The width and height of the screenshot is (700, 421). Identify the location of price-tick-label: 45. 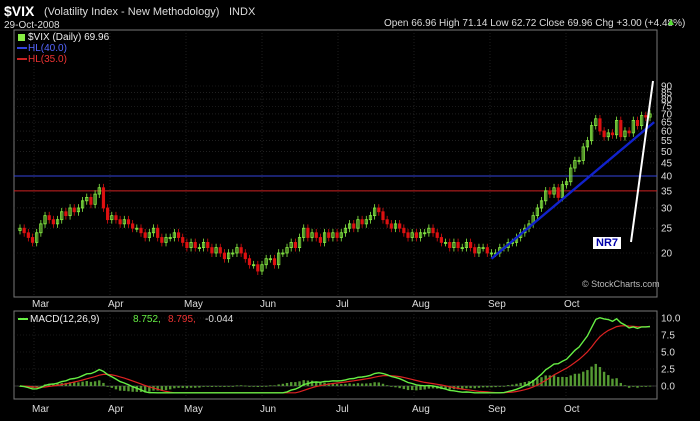
(667, 163).